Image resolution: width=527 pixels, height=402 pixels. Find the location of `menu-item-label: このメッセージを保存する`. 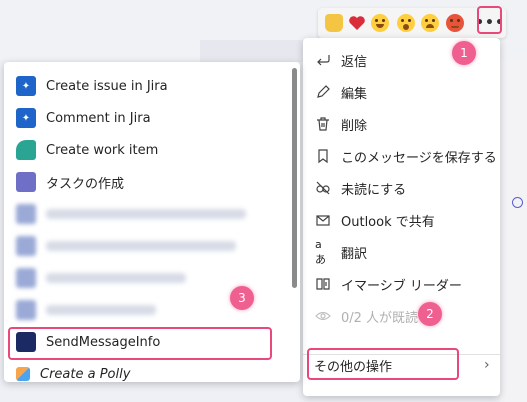

menu-item-label: このメッセージを保存する is located at coordinates (419, 158).